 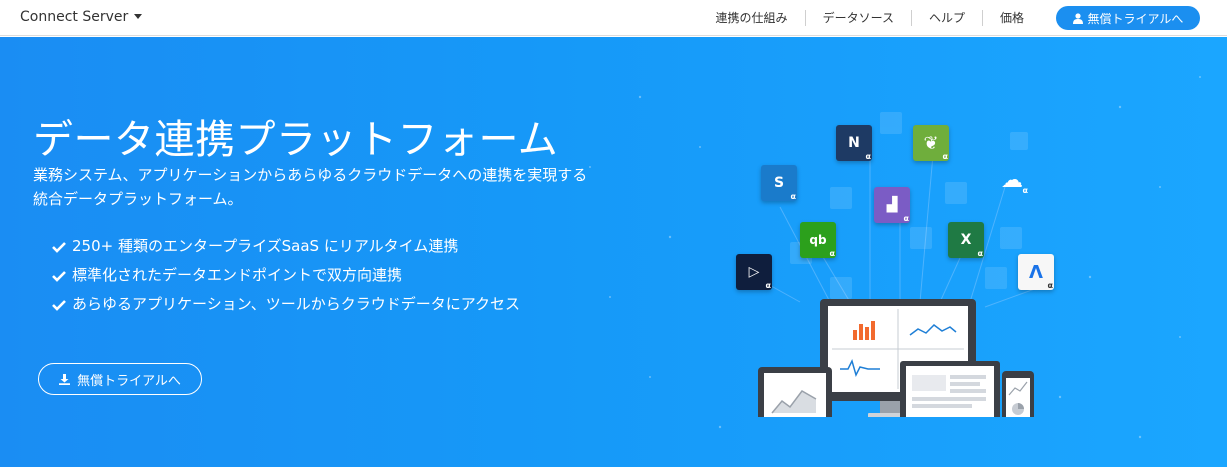 I want to click on feature-text: 標準化されたデータエンドポイントで双方向連携, so click(x=237, y=275).